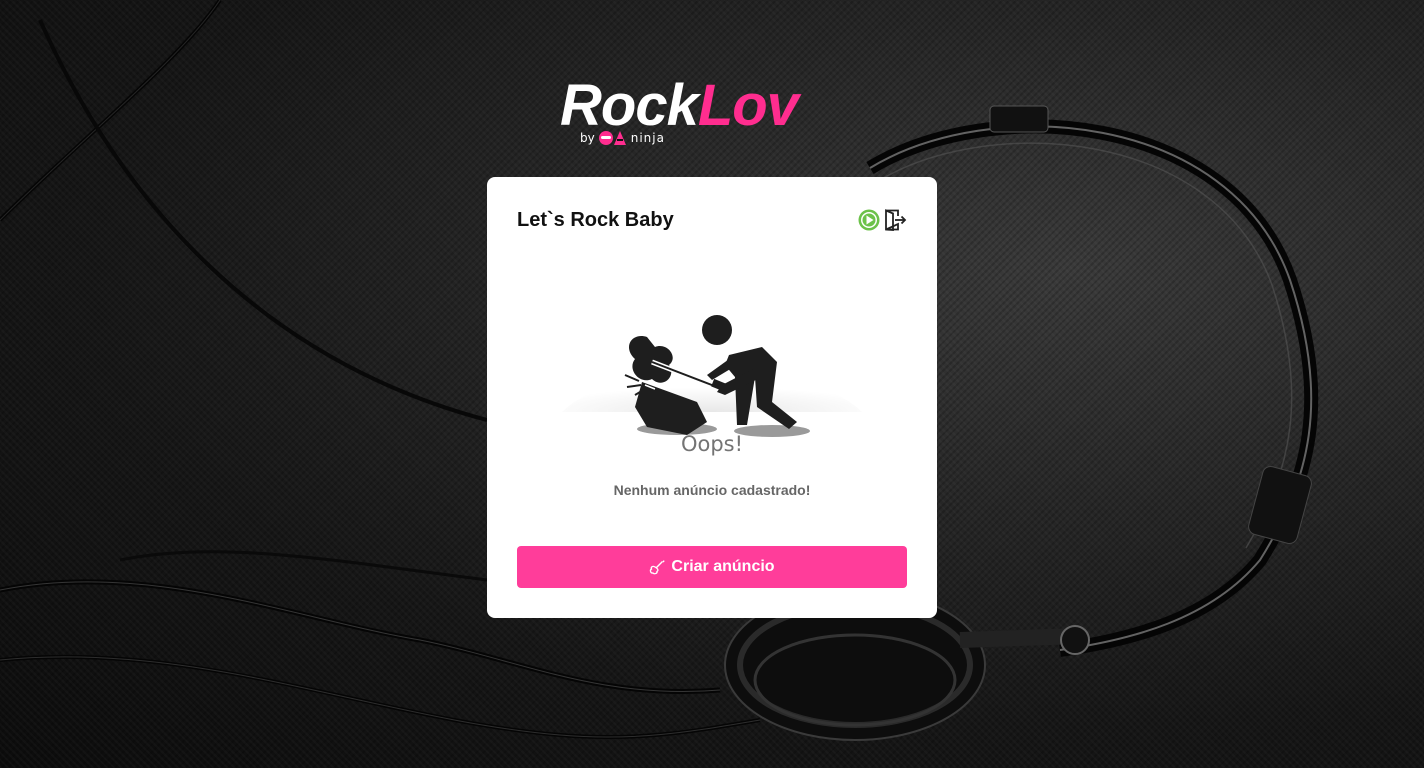 The height and width of the screenshot is (768, 1424). I want to click on logo-rock-text: Rock, so click(629, 105).